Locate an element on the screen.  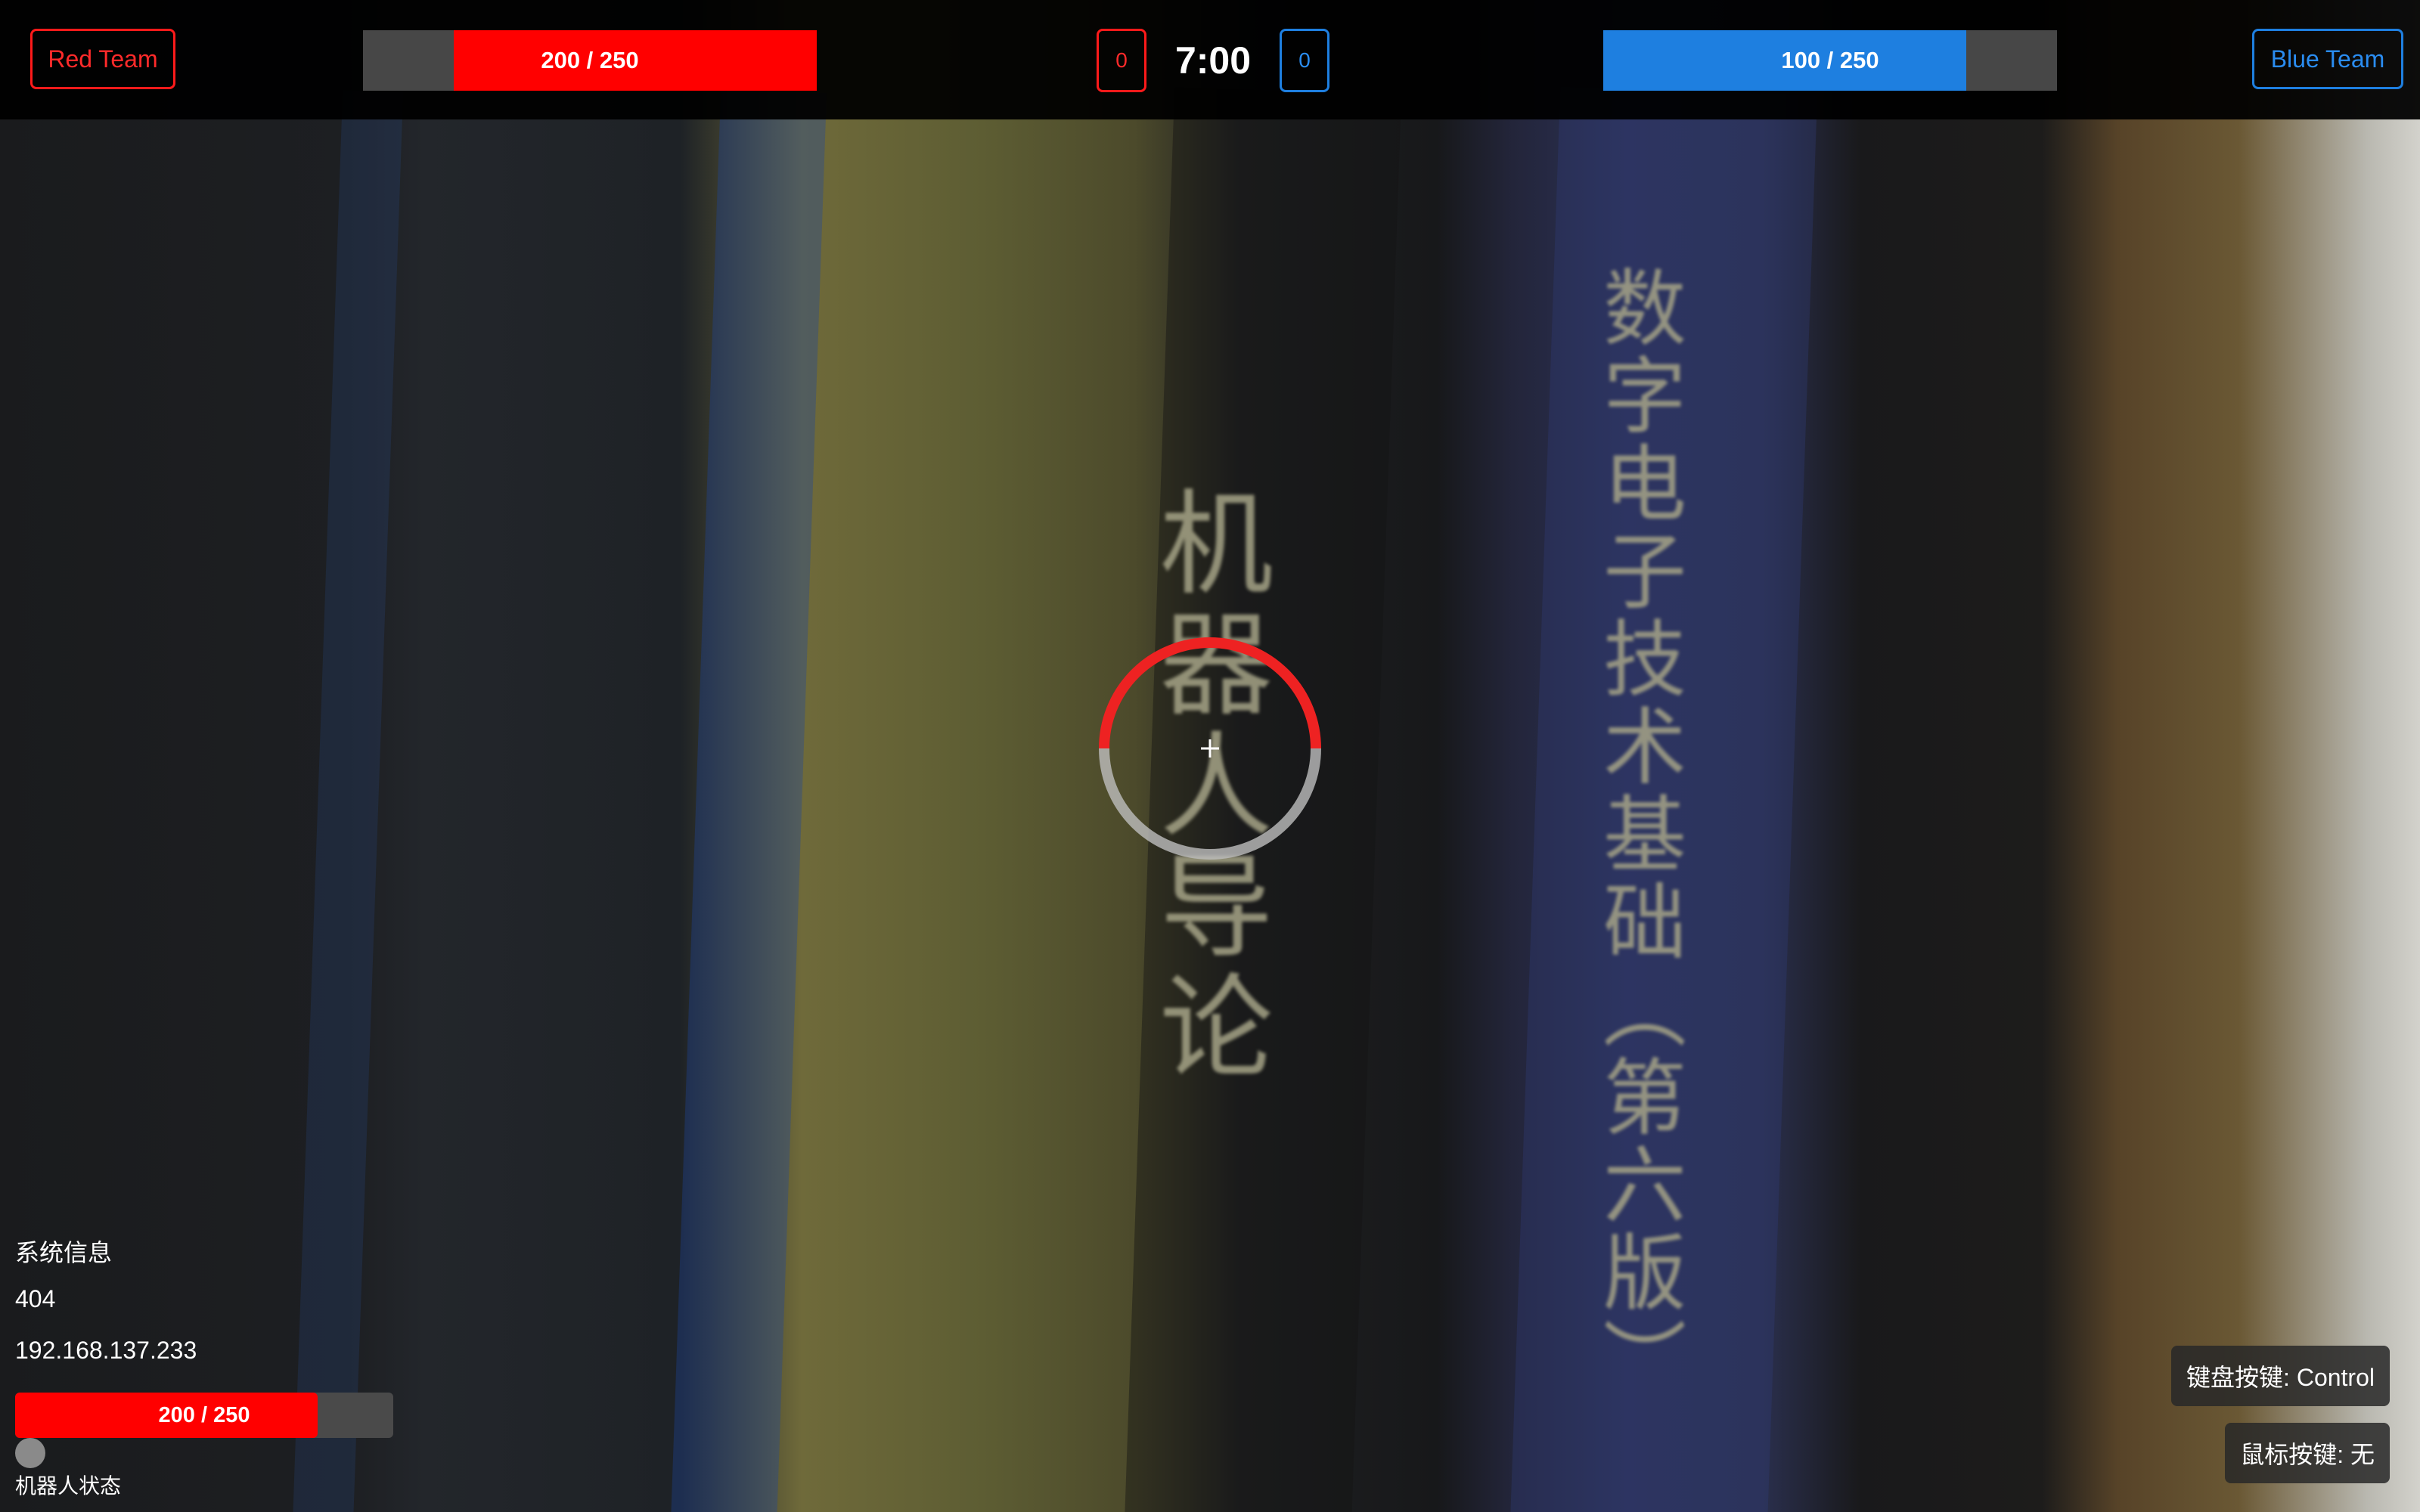
system-info-ip: 192.168.137.233 is located at coordinates (106, 1350).